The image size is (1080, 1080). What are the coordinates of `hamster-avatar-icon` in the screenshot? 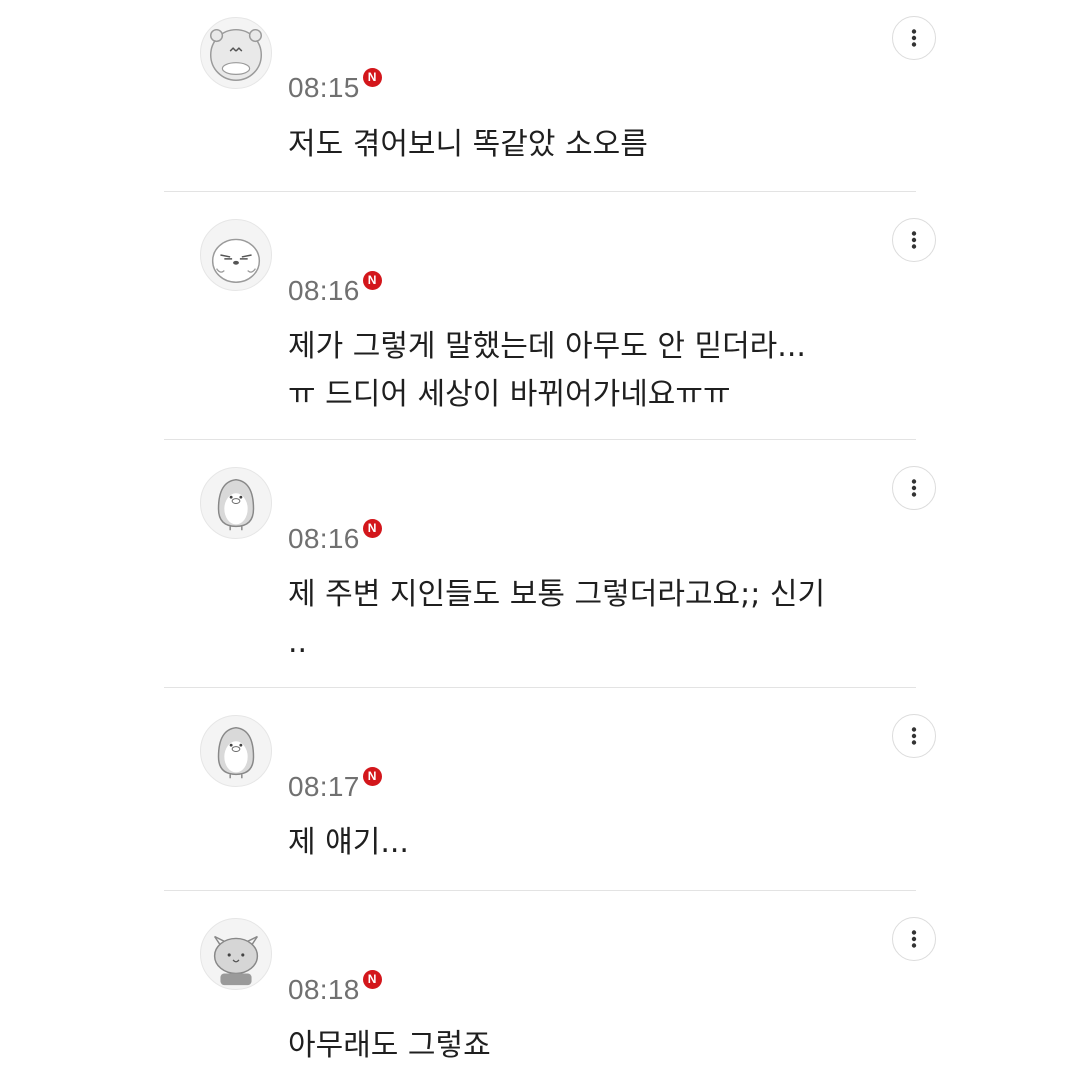 It's located at (236, 53).